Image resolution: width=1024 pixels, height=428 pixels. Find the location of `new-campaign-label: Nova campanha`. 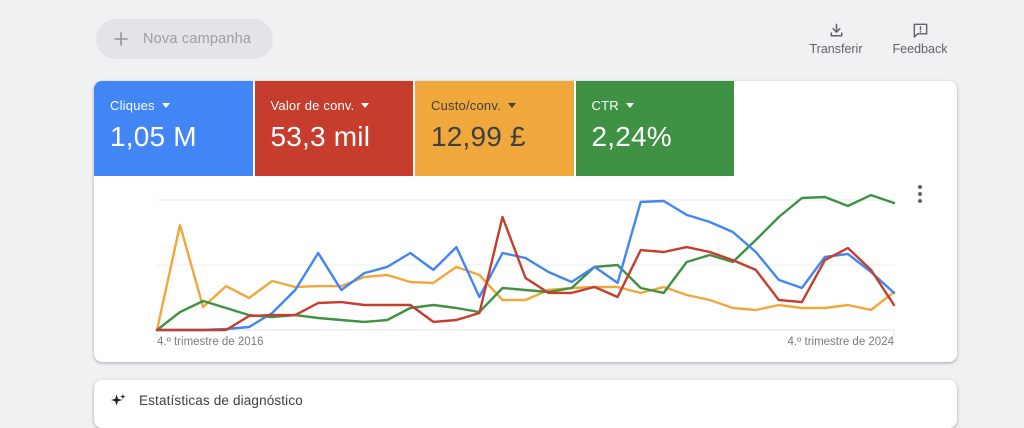

new-campaign-label: Nova campanha is located at coordinates (197, 39).